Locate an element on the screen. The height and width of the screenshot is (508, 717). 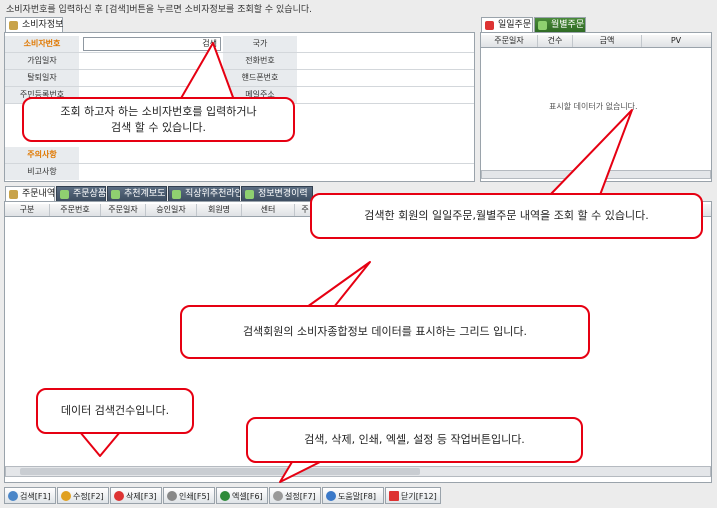
callout-grid: 검색회원의 소비자종합정보 데이터를 표시하는 그리드 입니다. is located at coordinates (385, 332).